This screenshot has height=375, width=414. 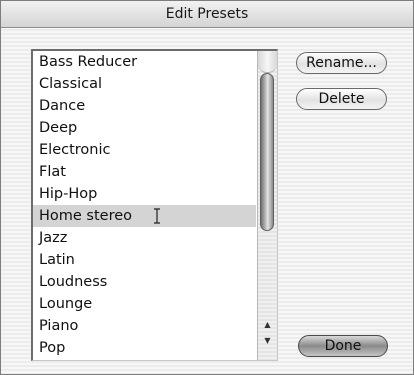 What do you see at coordinates (343, 346) in the screenshot?
I see `done-button: Done` at bounding box center [343, 346].